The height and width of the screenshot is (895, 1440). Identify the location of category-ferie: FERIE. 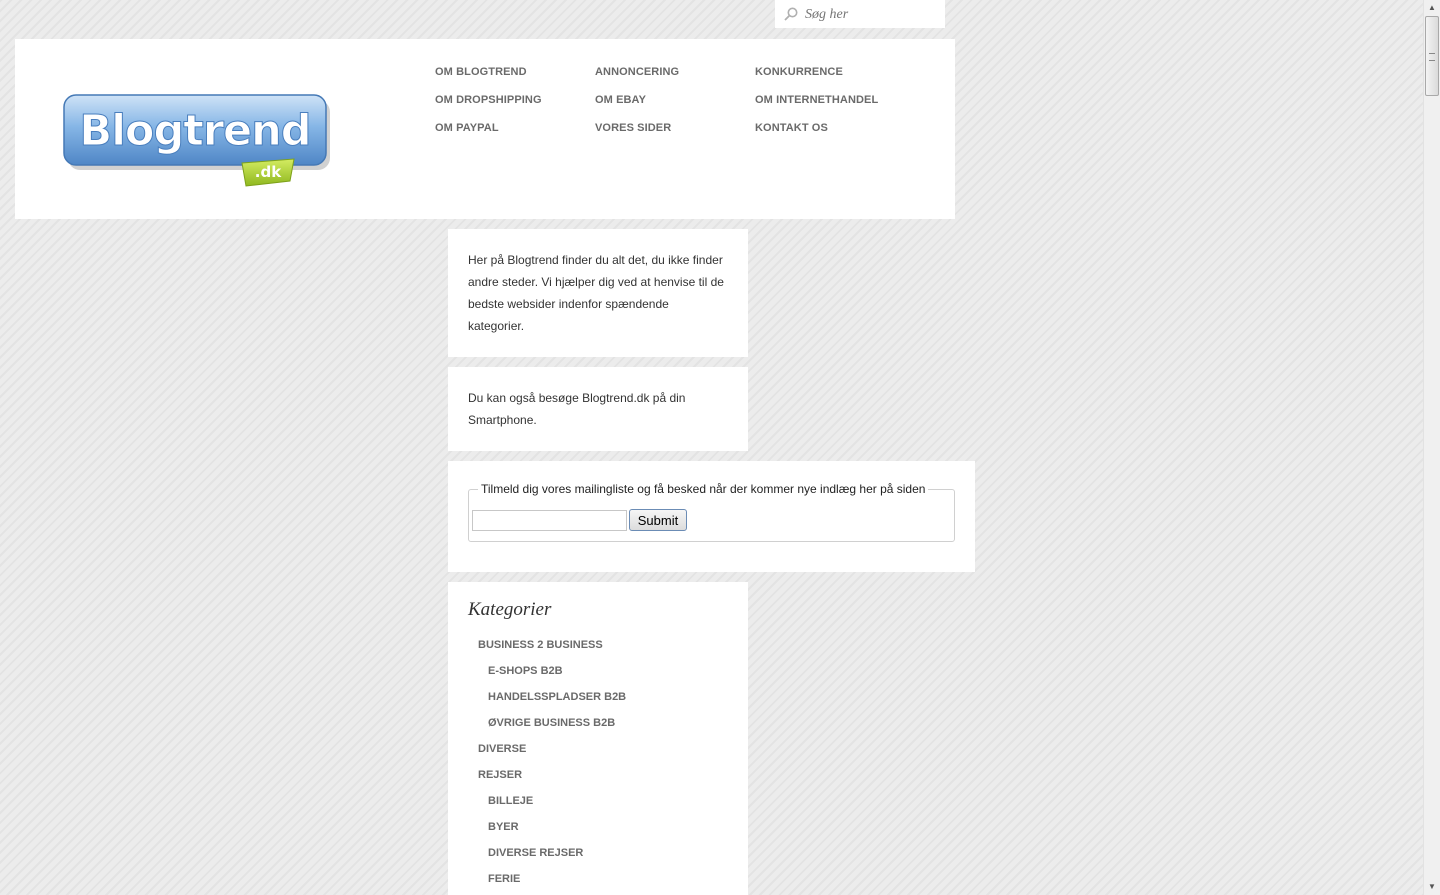
(504, 879).